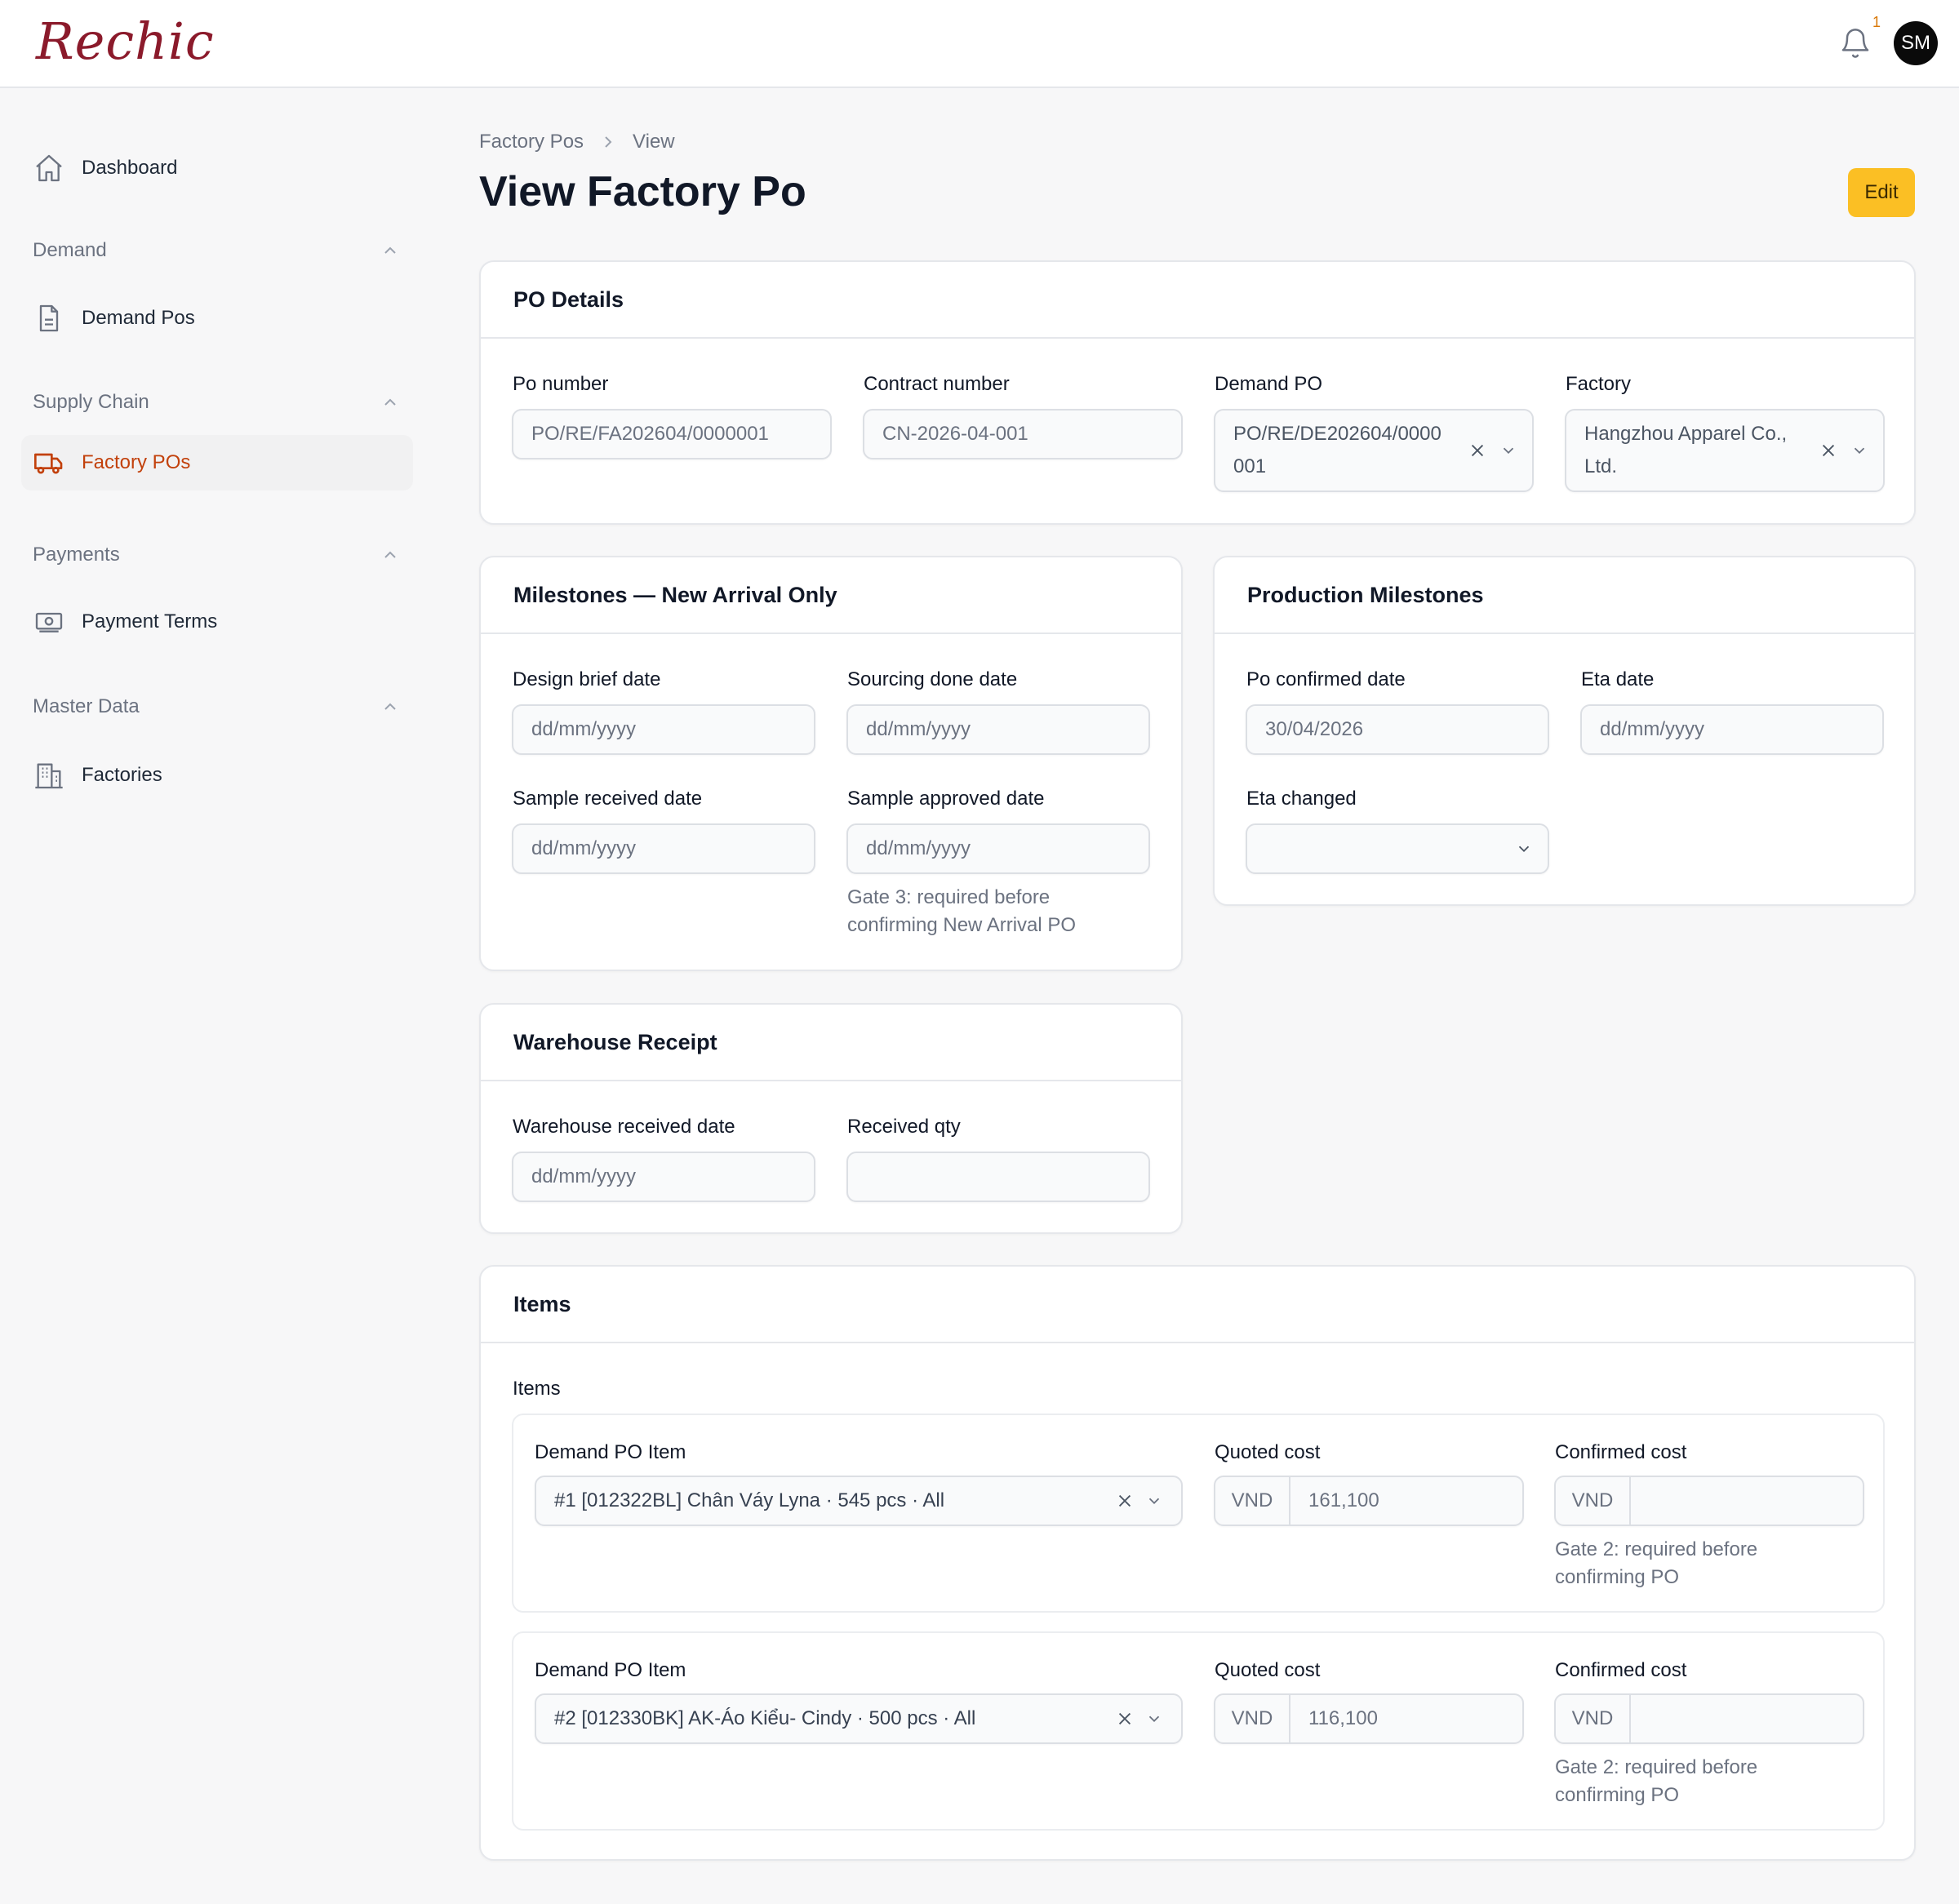 This screenshot has width=1959, height=1904. I want to click on sourcing-done-label: Sourcing done date, so click(932, 679).